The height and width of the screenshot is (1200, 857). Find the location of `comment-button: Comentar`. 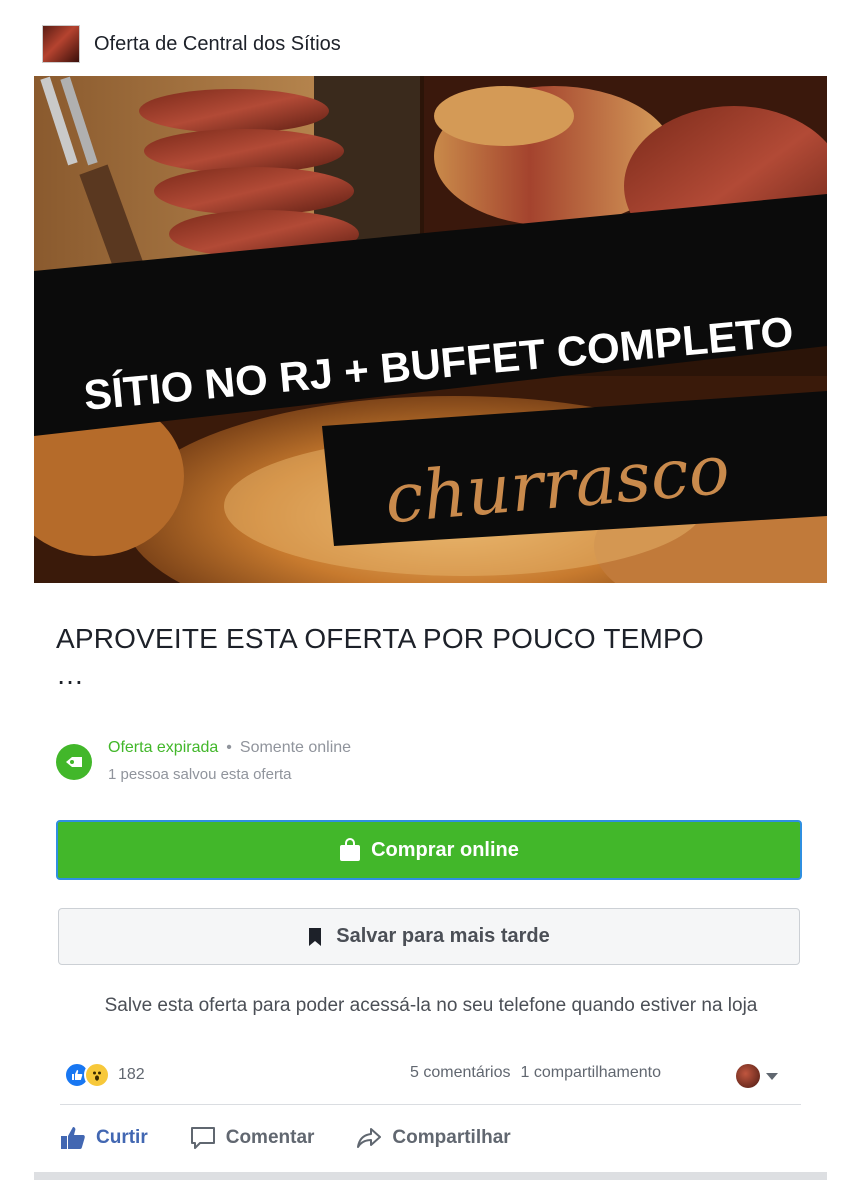

comment-button: Comentar is located at coordinates (252, 1138).